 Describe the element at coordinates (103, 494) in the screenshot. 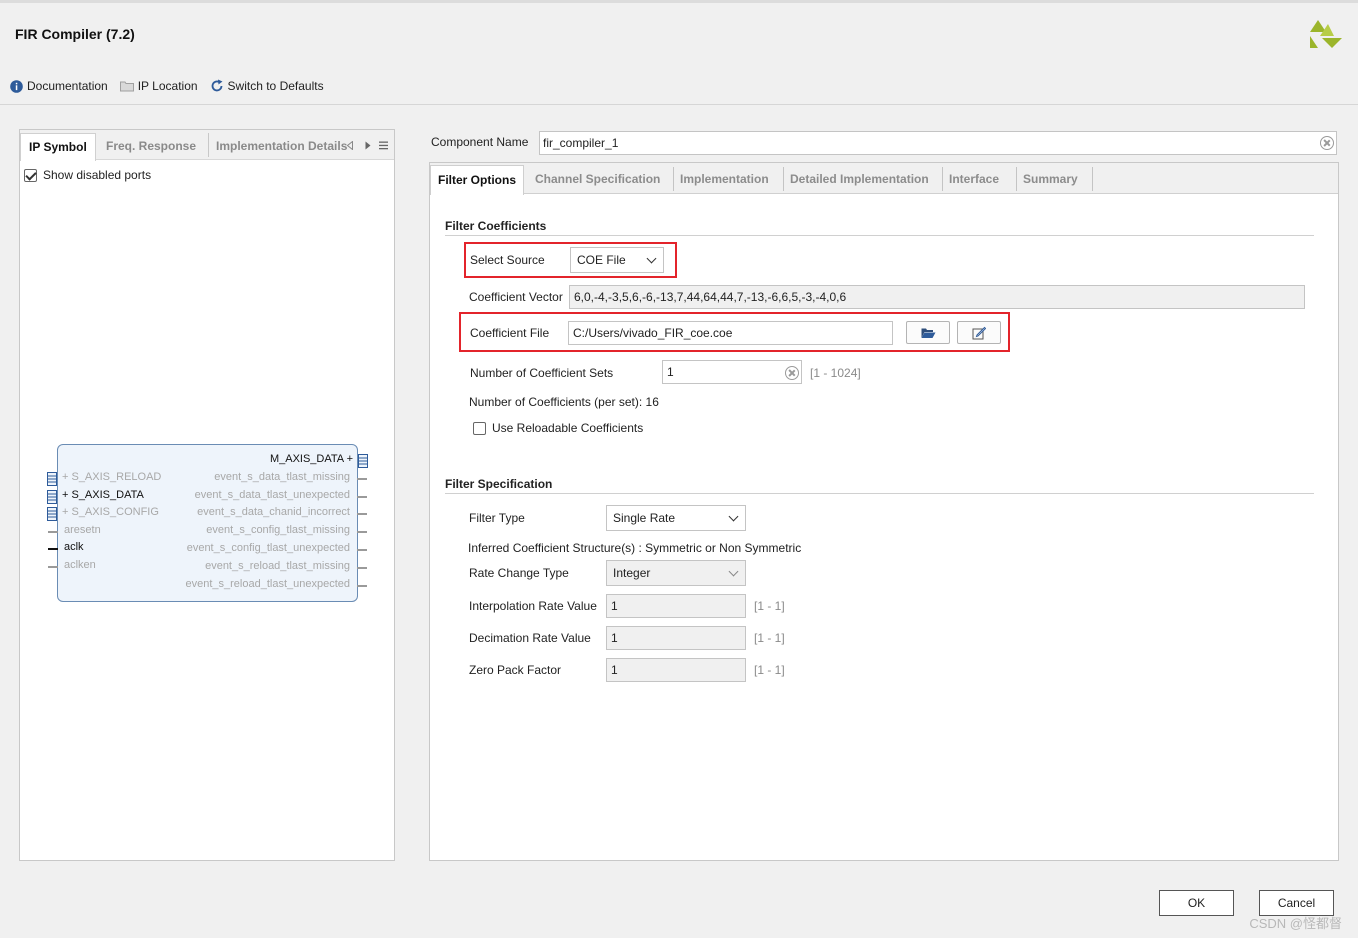

I see `port-label: + S_AXIS_DATA` at that location.